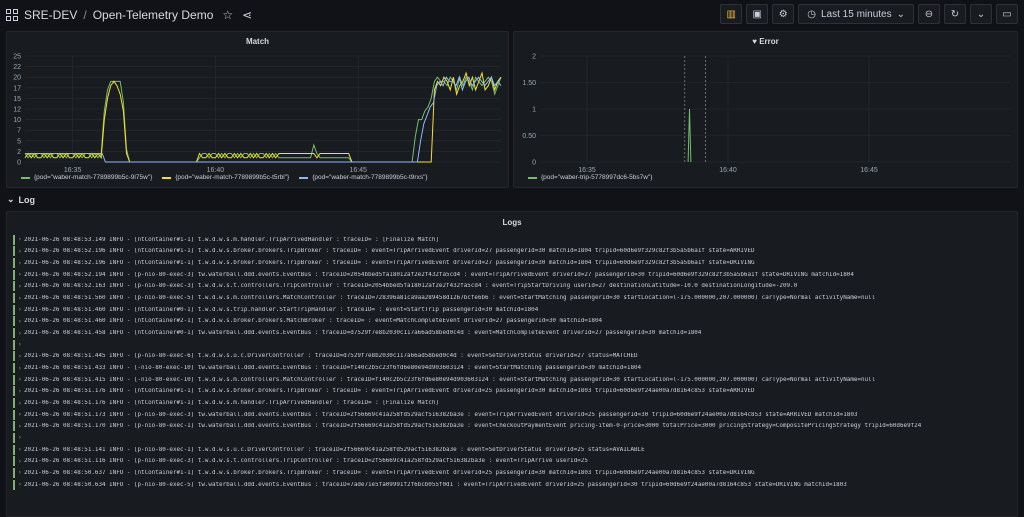  Describe the element at coordinates (731, 14) in the screenshot. I see `add-panel-button: ▥` at that location.